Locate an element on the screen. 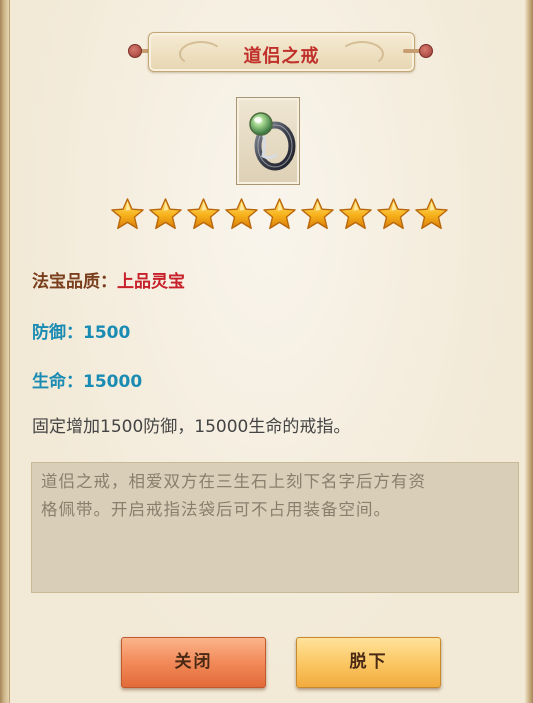 Image resolution: width=533 pixels, height=703 pixels. close-button: 关闭 is located at coordinates (193, 662).